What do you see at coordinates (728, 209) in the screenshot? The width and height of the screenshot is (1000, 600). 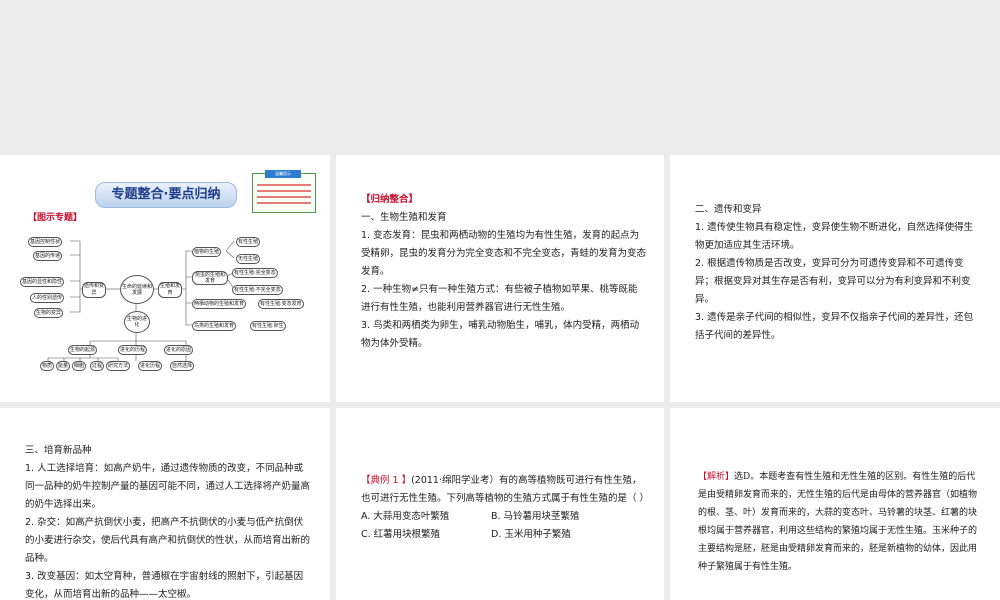 I see `subtitle: 二、遗传和变异` at bounding box center [728, 209].